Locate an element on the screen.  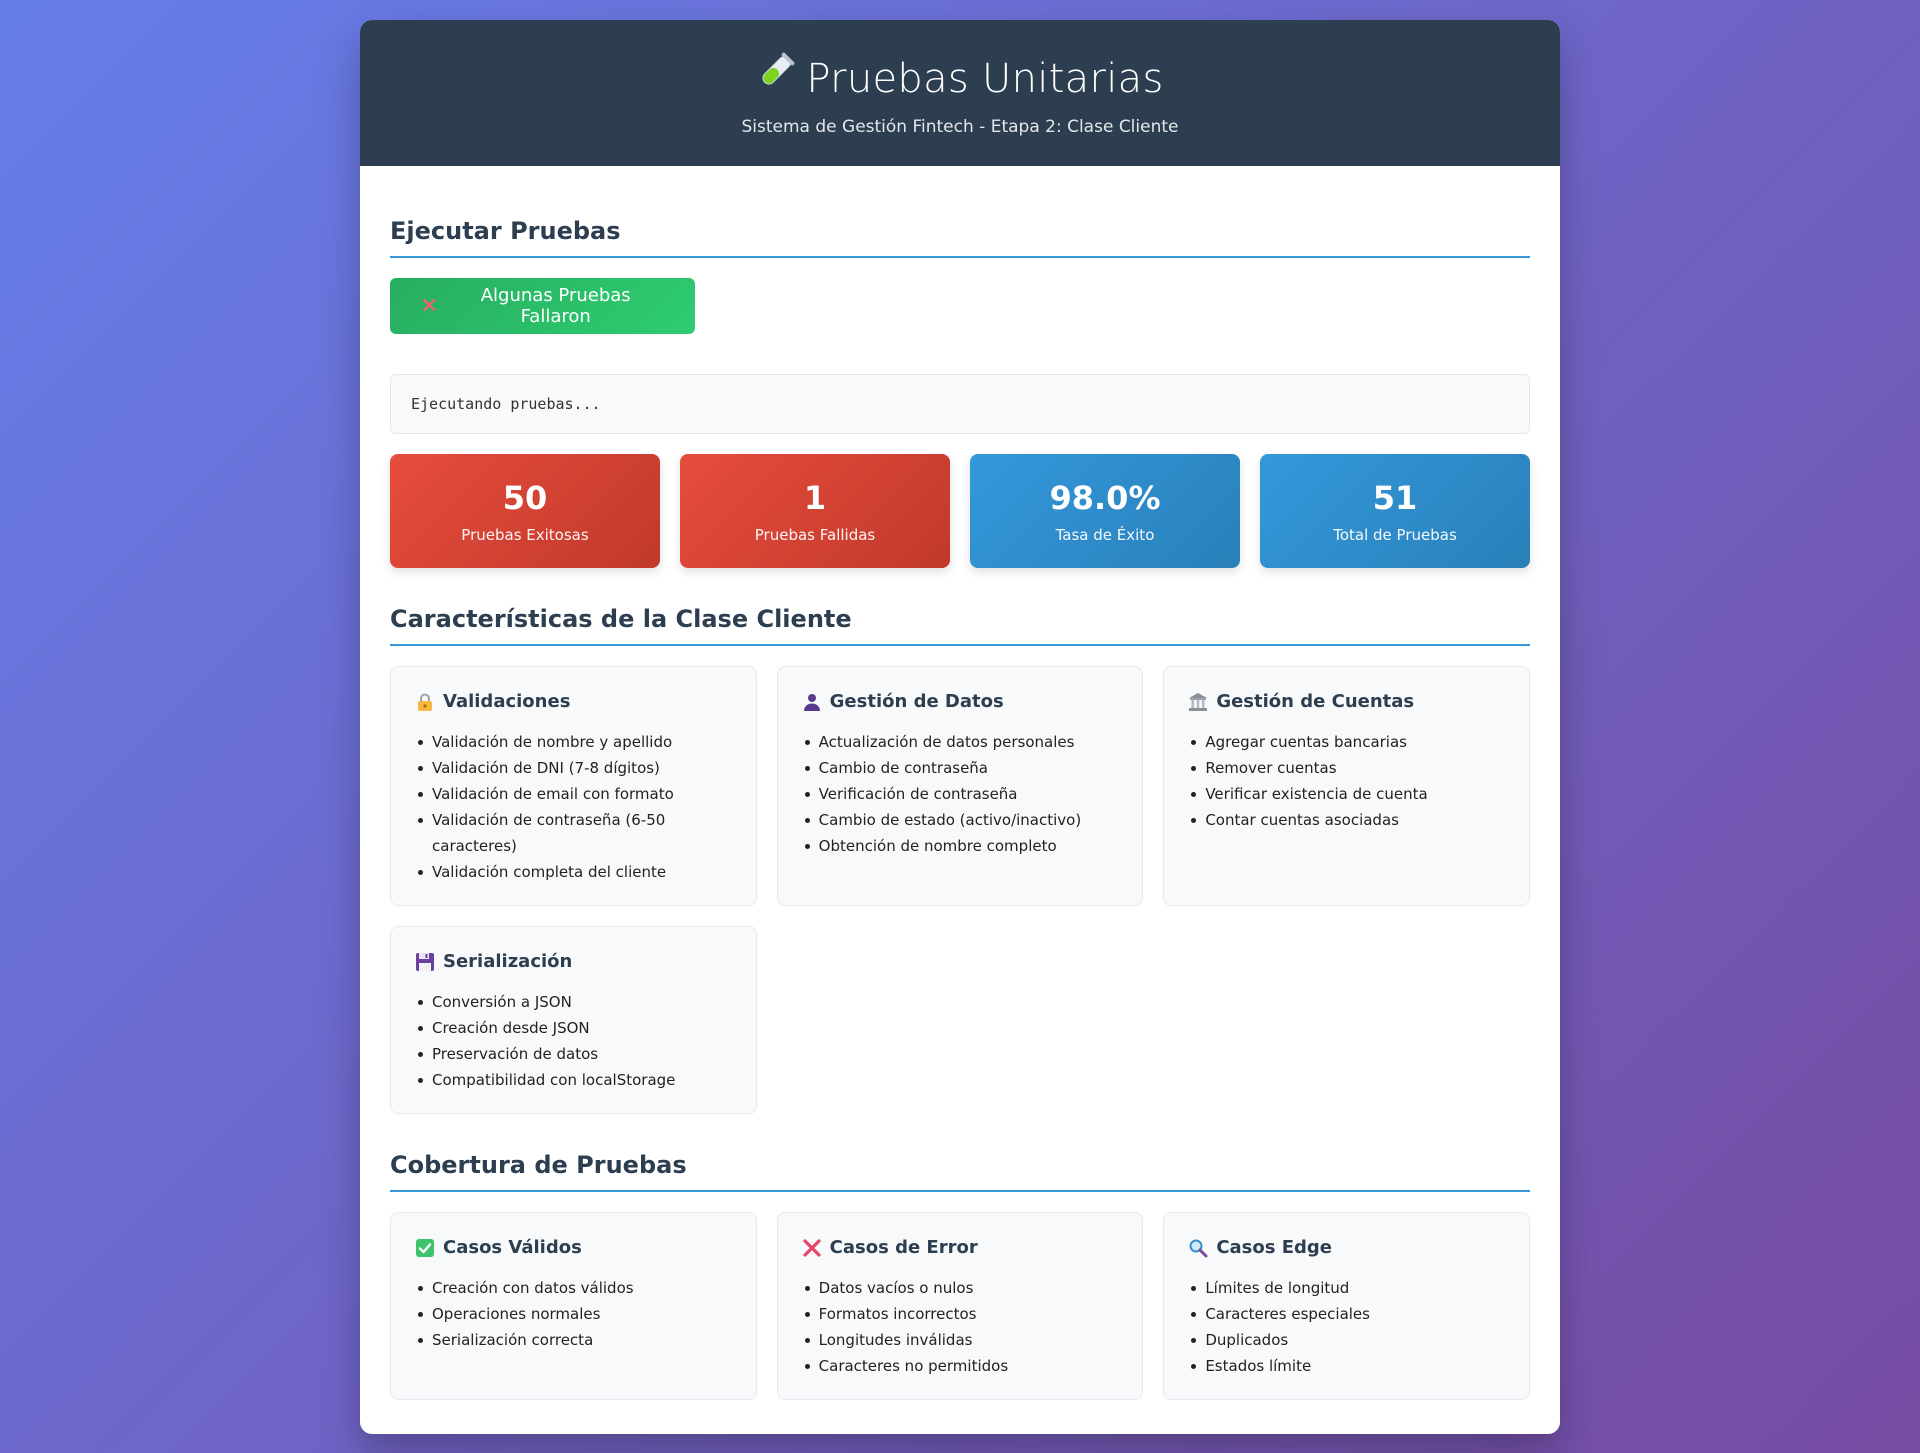
list-item: Operaciones normales is located at coordinates (575, 1314).